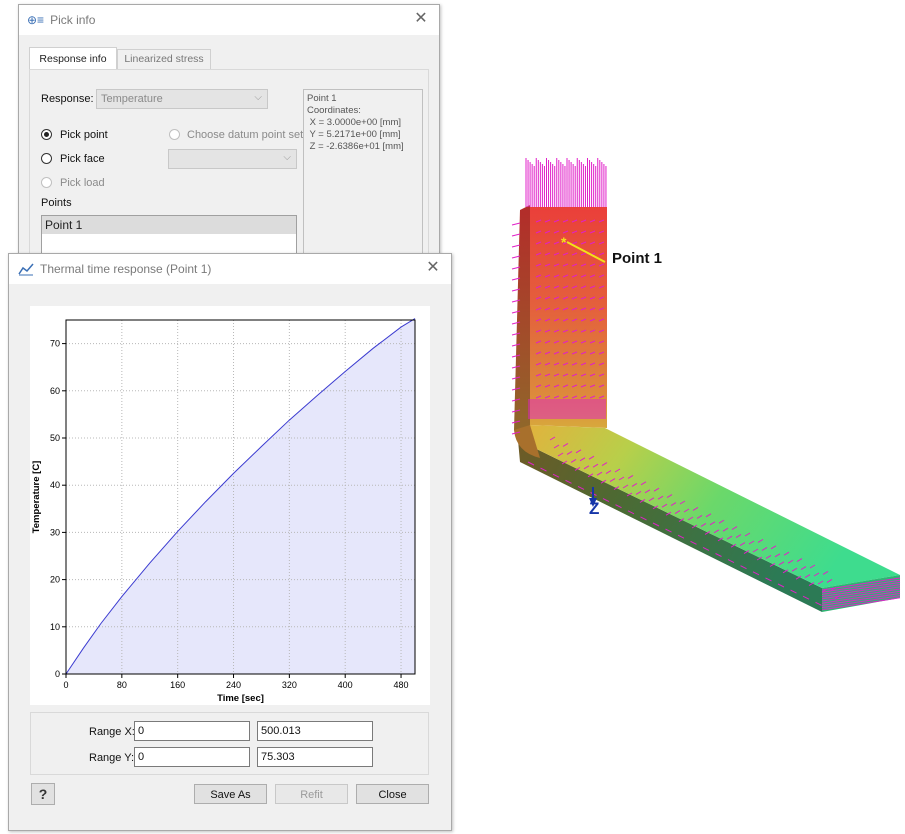 Image resolution: width=905 pixels, height=834 pixels. I want to click on y-tick-label: 70, so click(55, 344).